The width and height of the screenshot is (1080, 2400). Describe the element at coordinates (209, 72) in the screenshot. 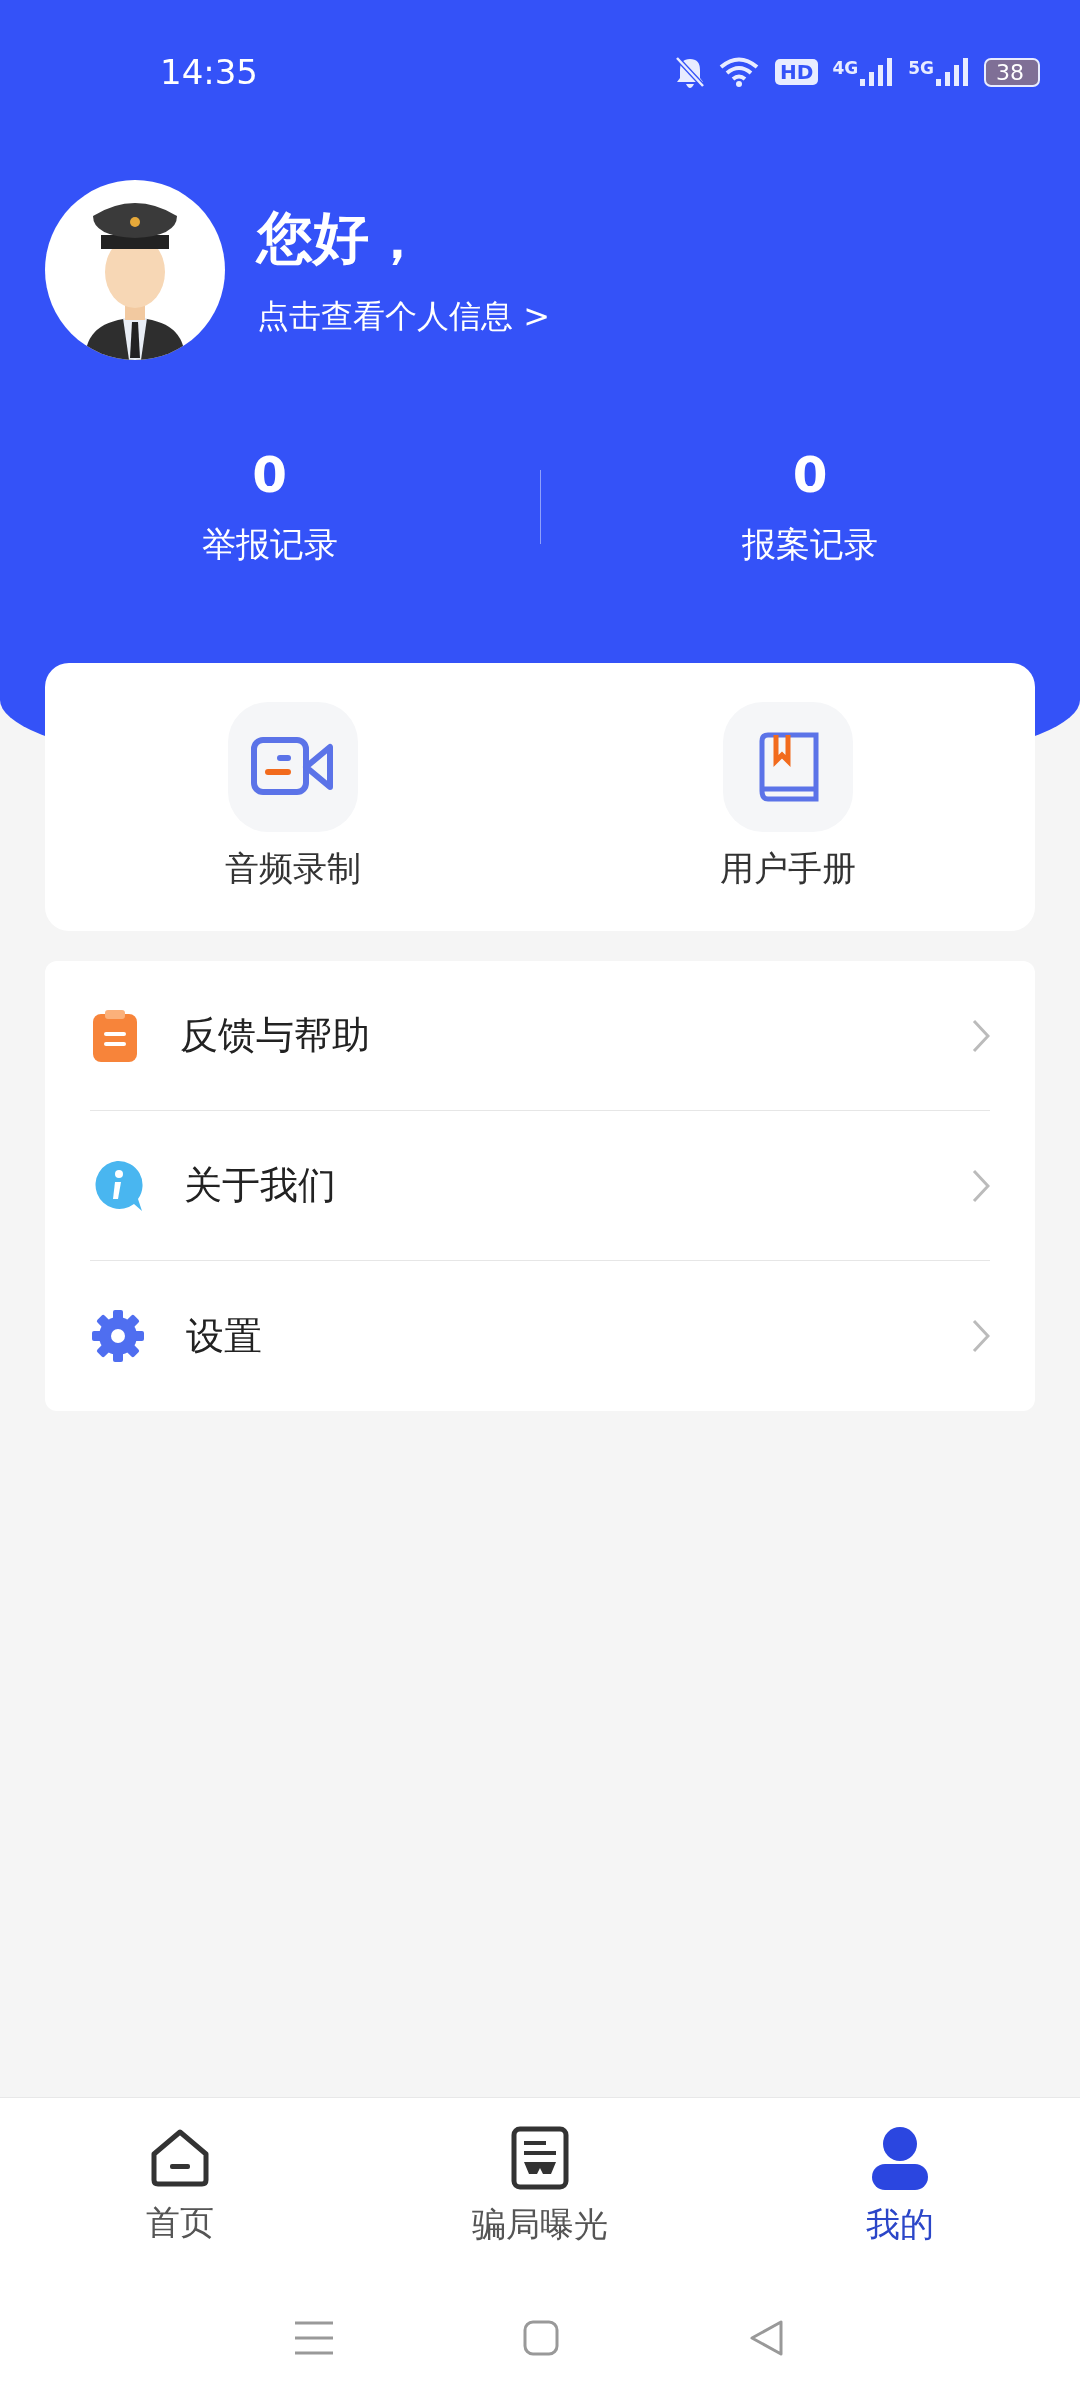

I see `status-time: 14:35` at that location.